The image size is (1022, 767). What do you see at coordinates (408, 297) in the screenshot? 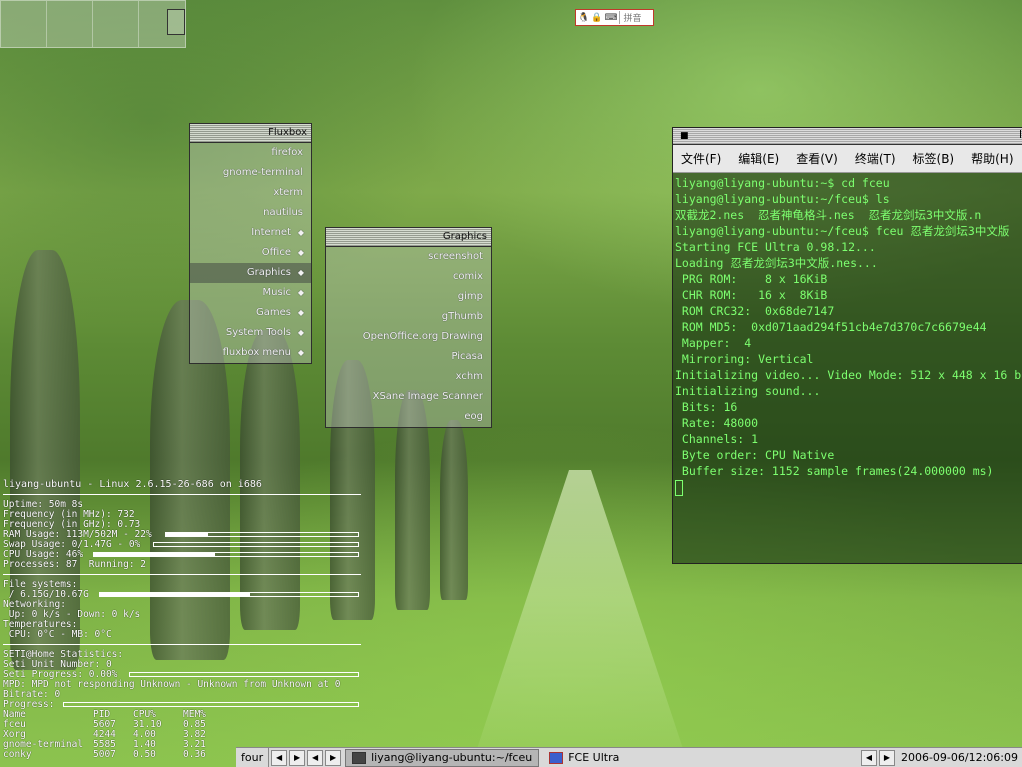
I see `menu-item-gimp: gimp` at bounding box center [408, 297].